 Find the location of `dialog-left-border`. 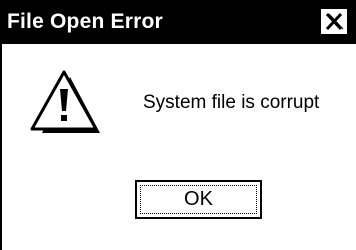

dialog-left-border is located at coordinates (1, 147).